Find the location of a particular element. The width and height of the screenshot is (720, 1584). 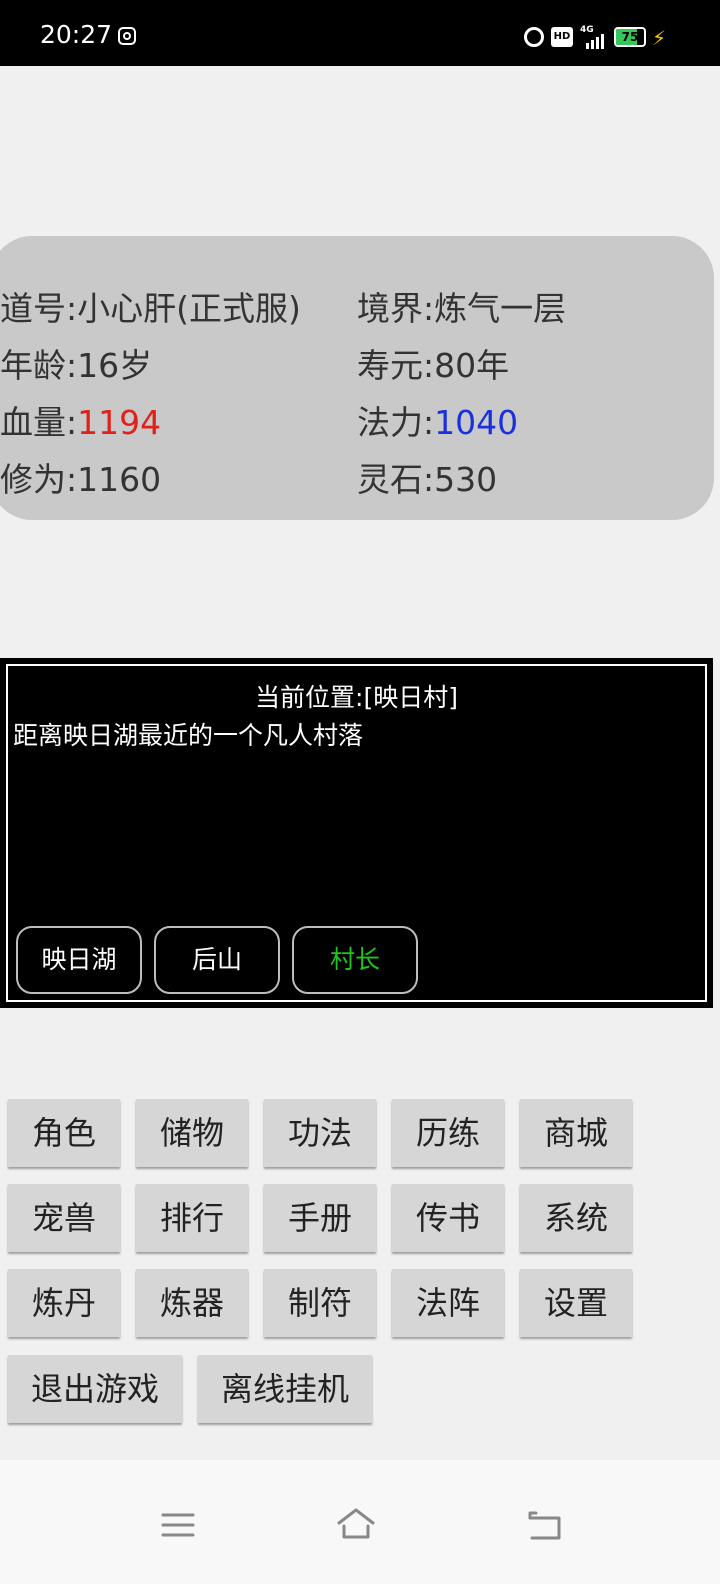

location-action-back-mountain: 后山 is located at coordinates (217, 960).